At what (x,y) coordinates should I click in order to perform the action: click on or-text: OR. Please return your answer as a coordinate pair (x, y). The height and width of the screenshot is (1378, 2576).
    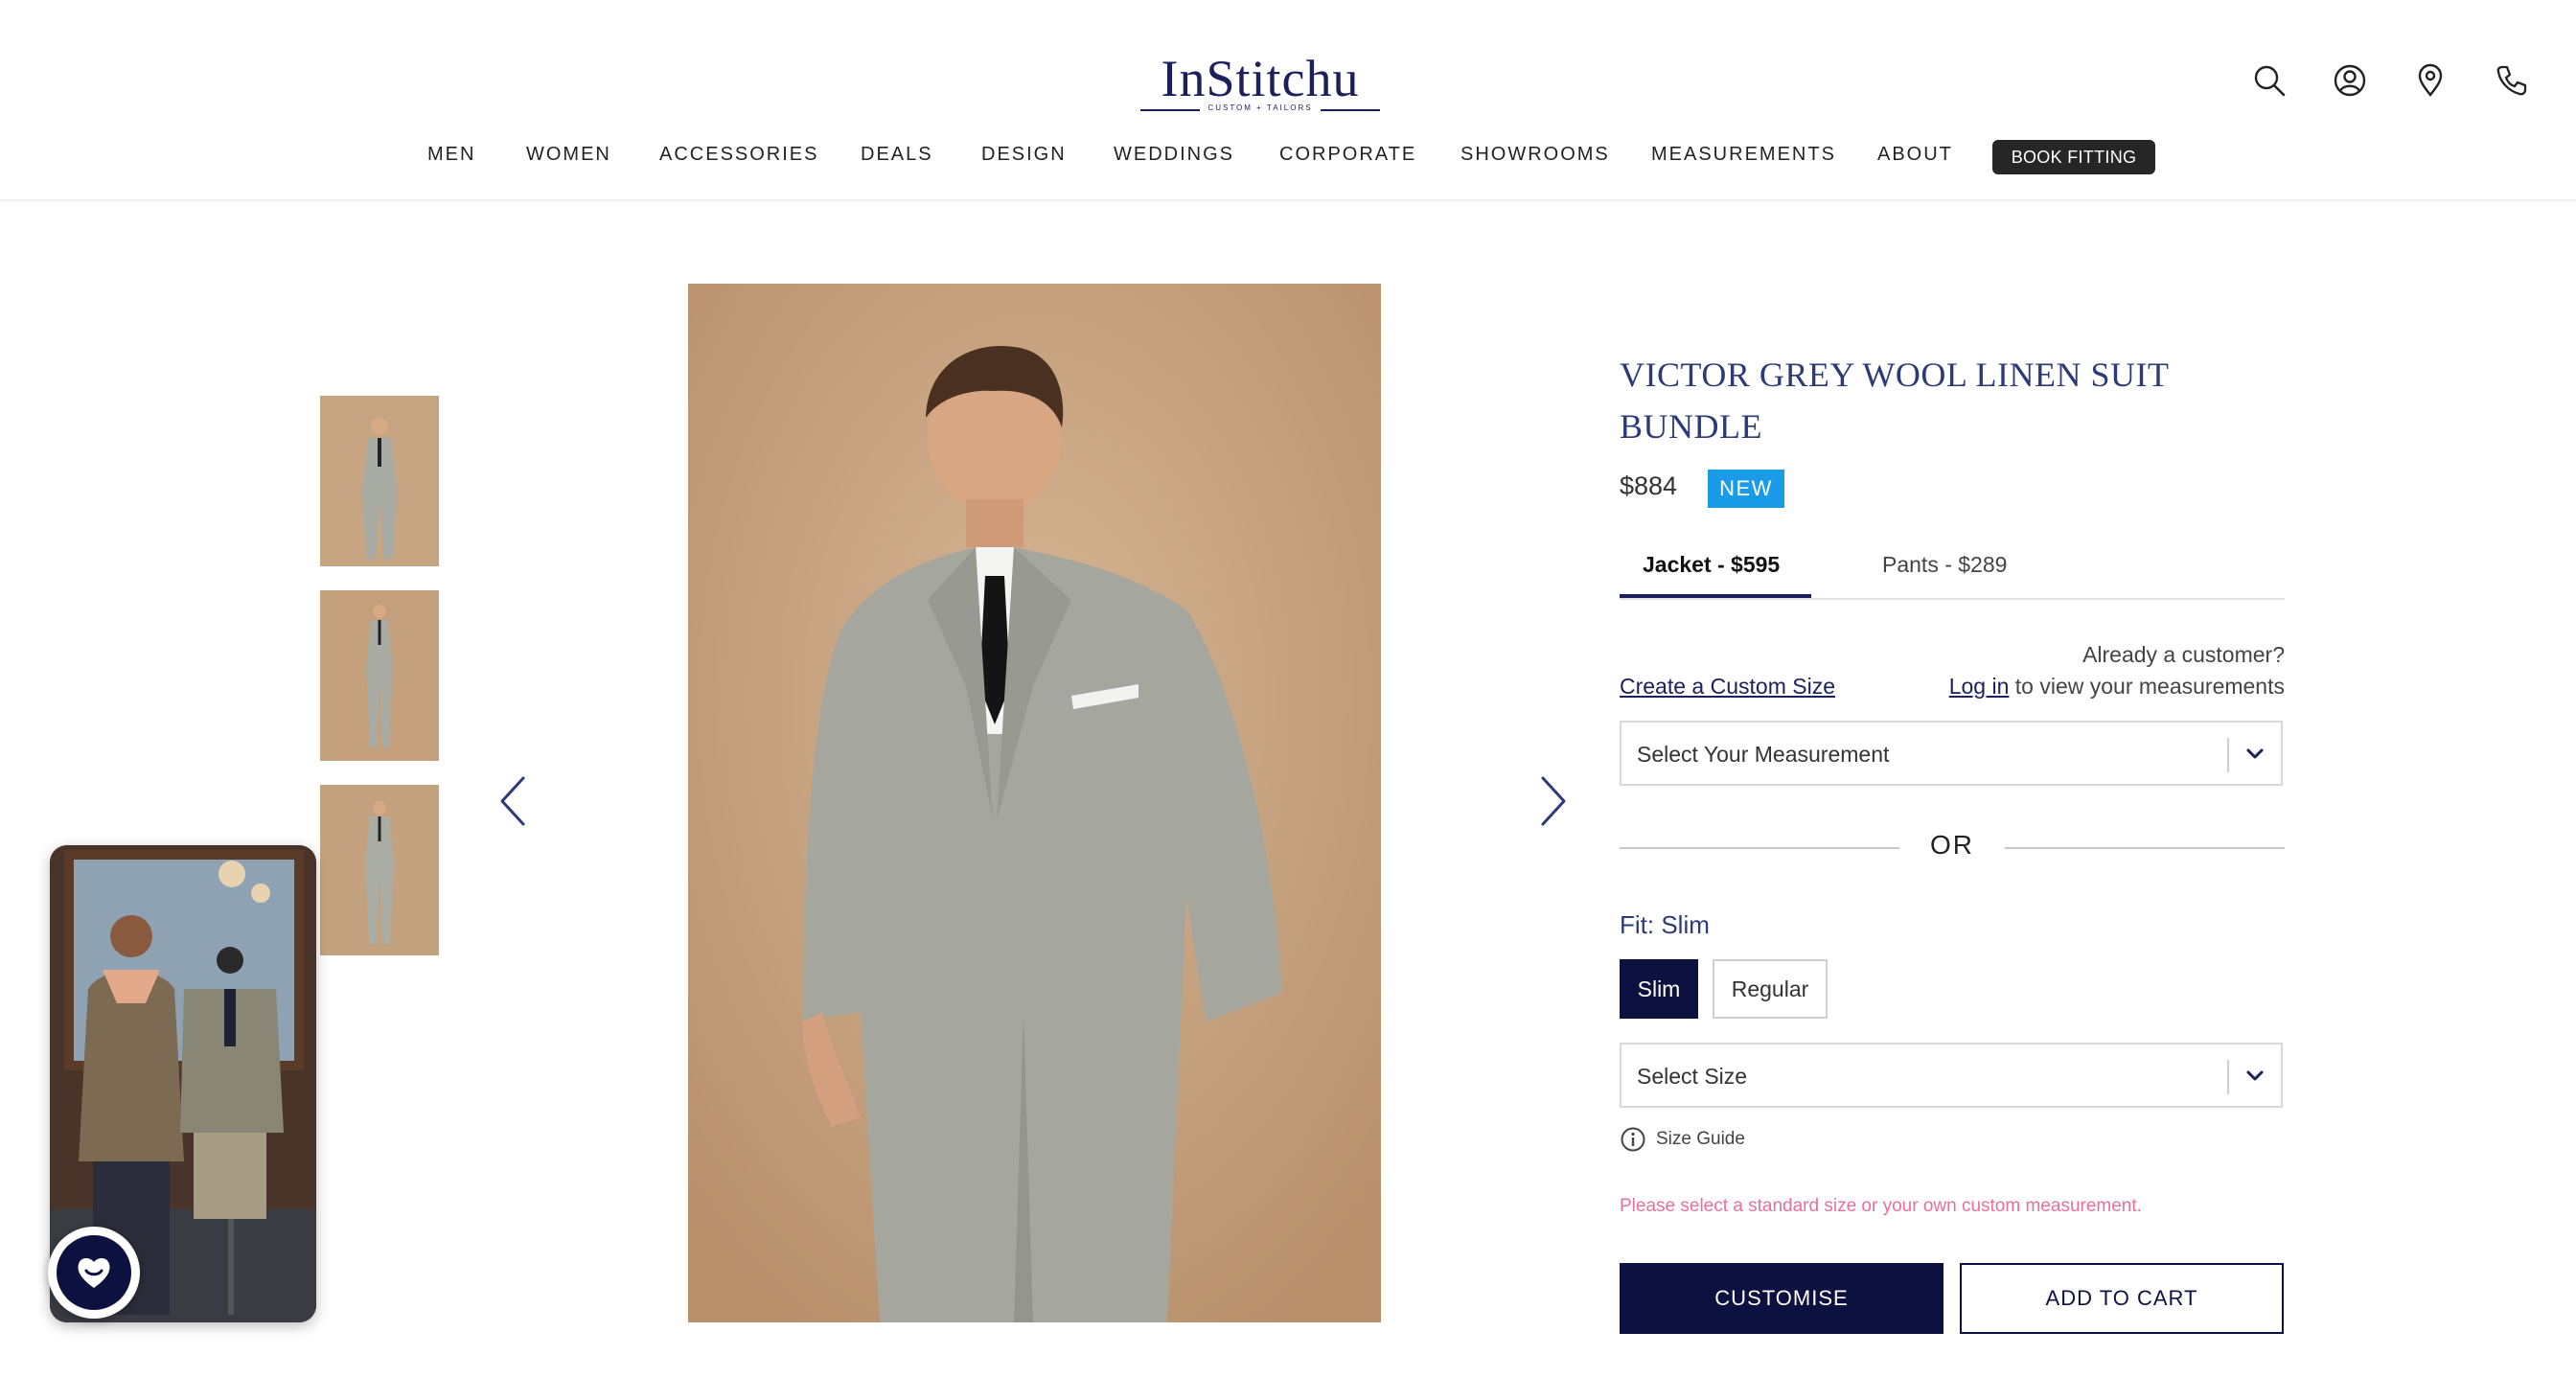
    Looking at the image, I should click on (1952, 845).